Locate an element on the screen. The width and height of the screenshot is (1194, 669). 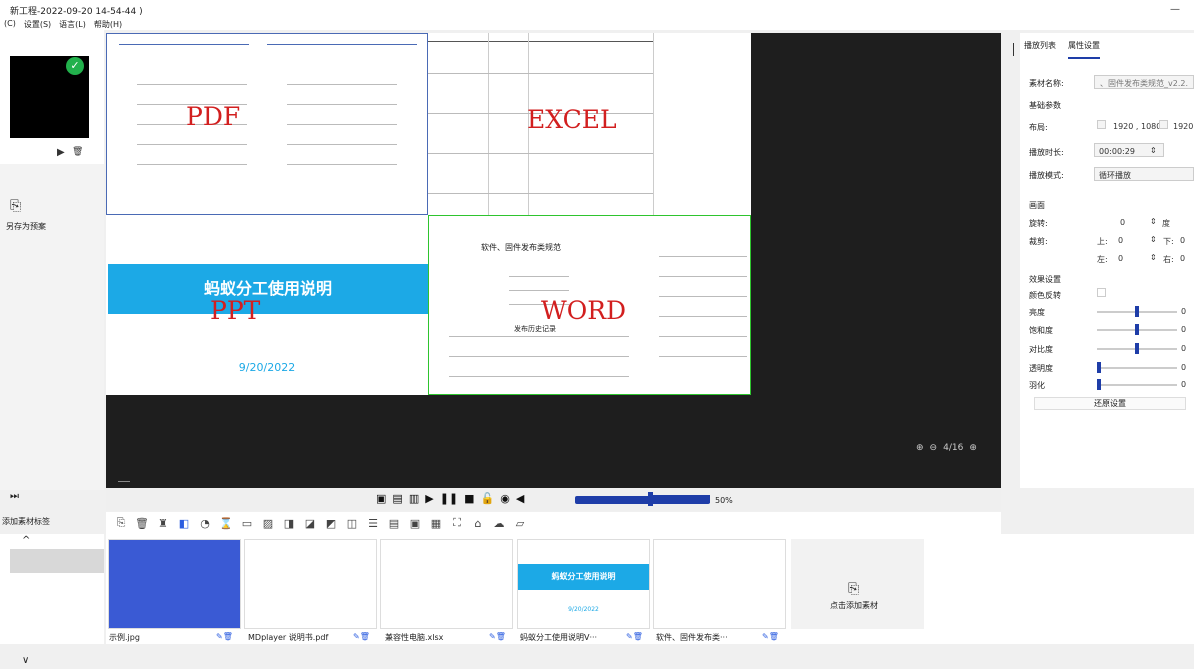
layout-checkbox is located at coordinates (1101, 124).